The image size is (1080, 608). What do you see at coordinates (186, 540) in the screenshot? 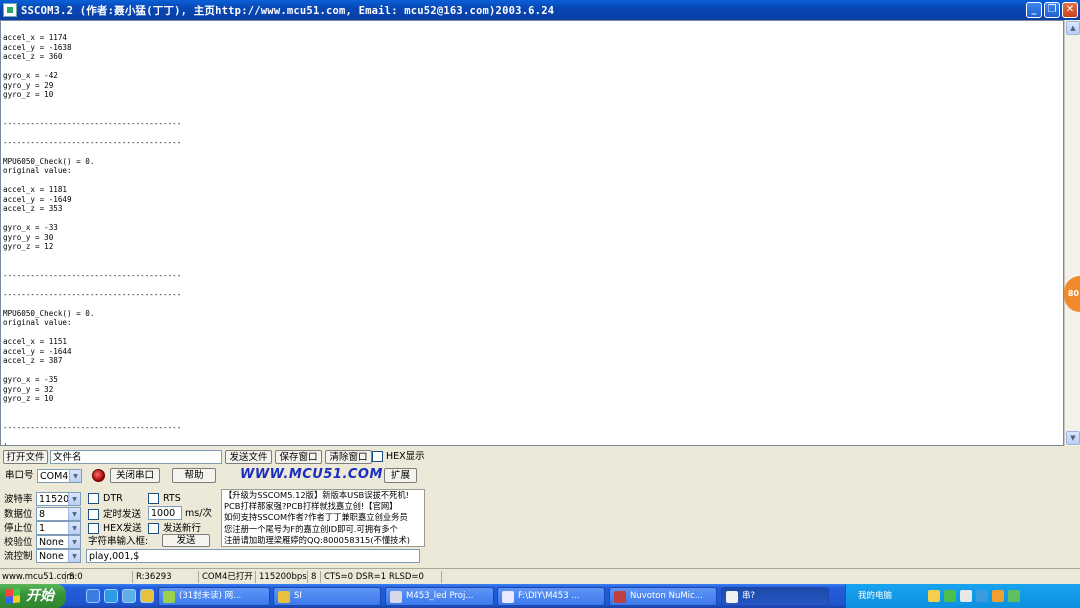
I see `send-button: 发送` at bounding box center [186, 540].